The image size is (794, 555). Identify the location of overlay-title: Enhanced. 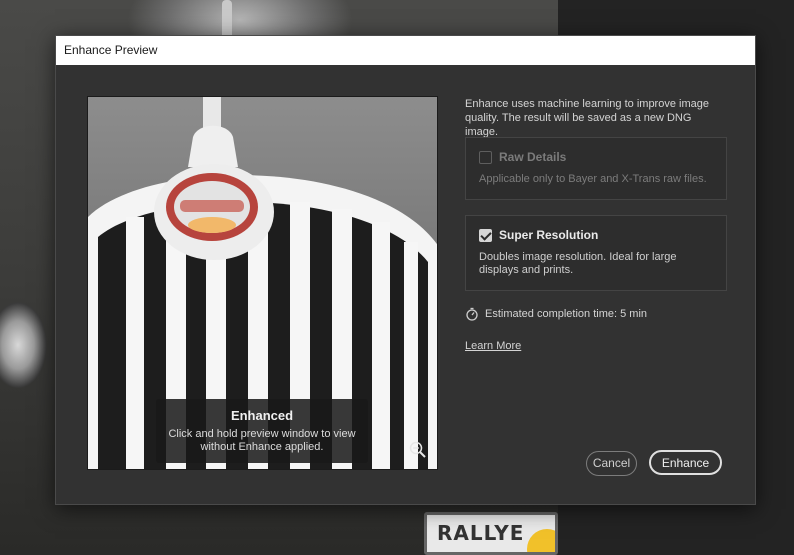
(262, 415).